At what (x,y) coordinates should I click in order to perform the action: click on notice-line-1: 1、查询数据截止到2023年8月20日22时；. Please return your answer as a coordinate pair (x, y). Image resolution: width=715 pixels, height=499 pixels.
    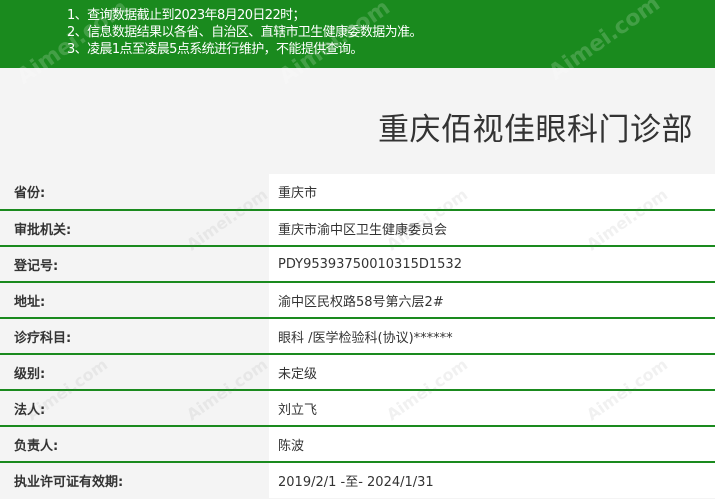
    Looking at the image, I should click on (186, 15).